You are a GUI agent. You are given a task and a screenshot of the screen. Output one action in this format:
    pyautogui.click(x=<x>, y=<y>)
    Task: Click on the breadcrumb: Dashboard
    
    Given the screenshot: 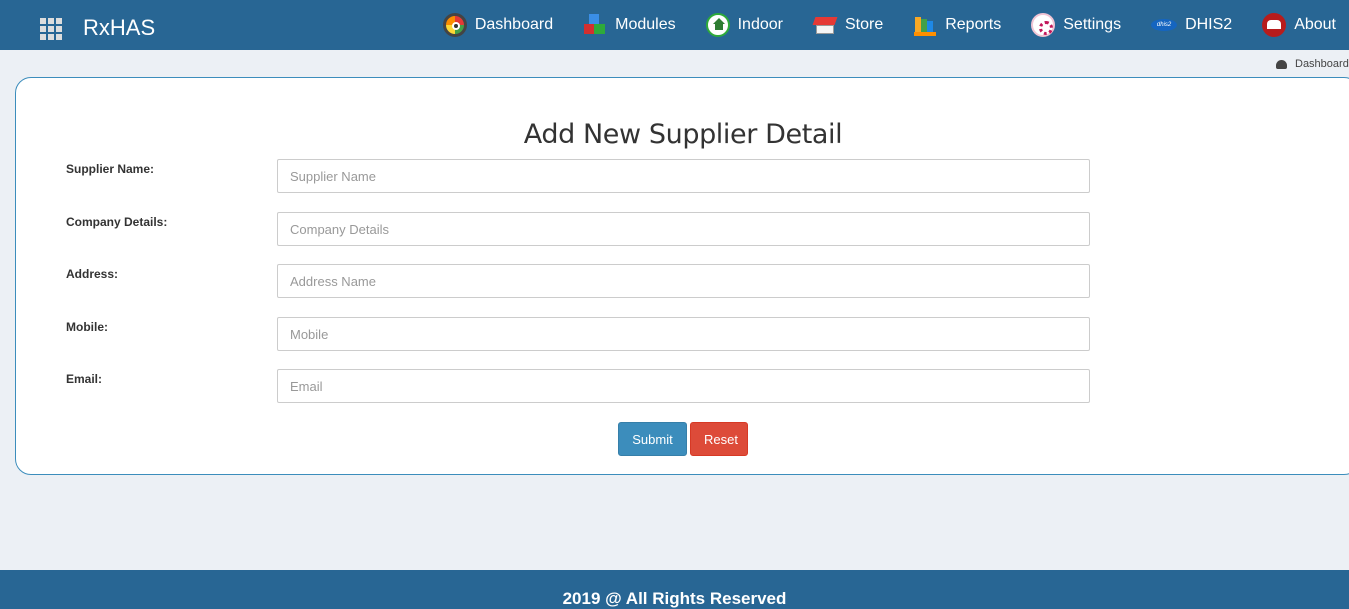 What is the action you would take?
    pyautogui.click(x=1312, y=64)
    